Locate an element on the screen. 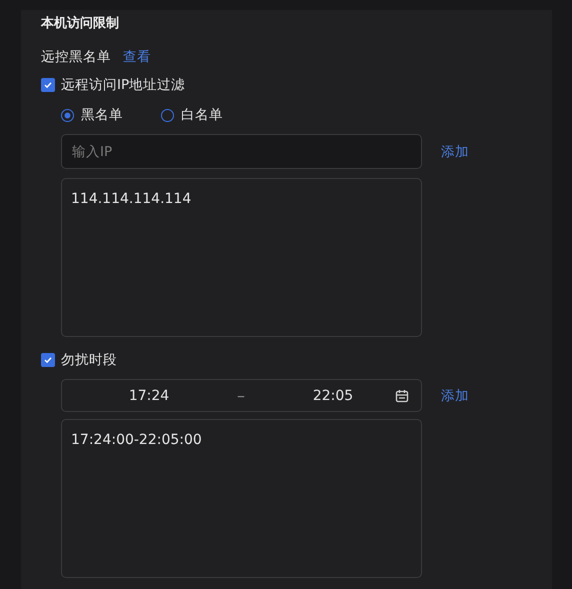 The width and height of the screenshot is (572, 589). section-title: 本机访问限制 is located at coordinates (80, 23).